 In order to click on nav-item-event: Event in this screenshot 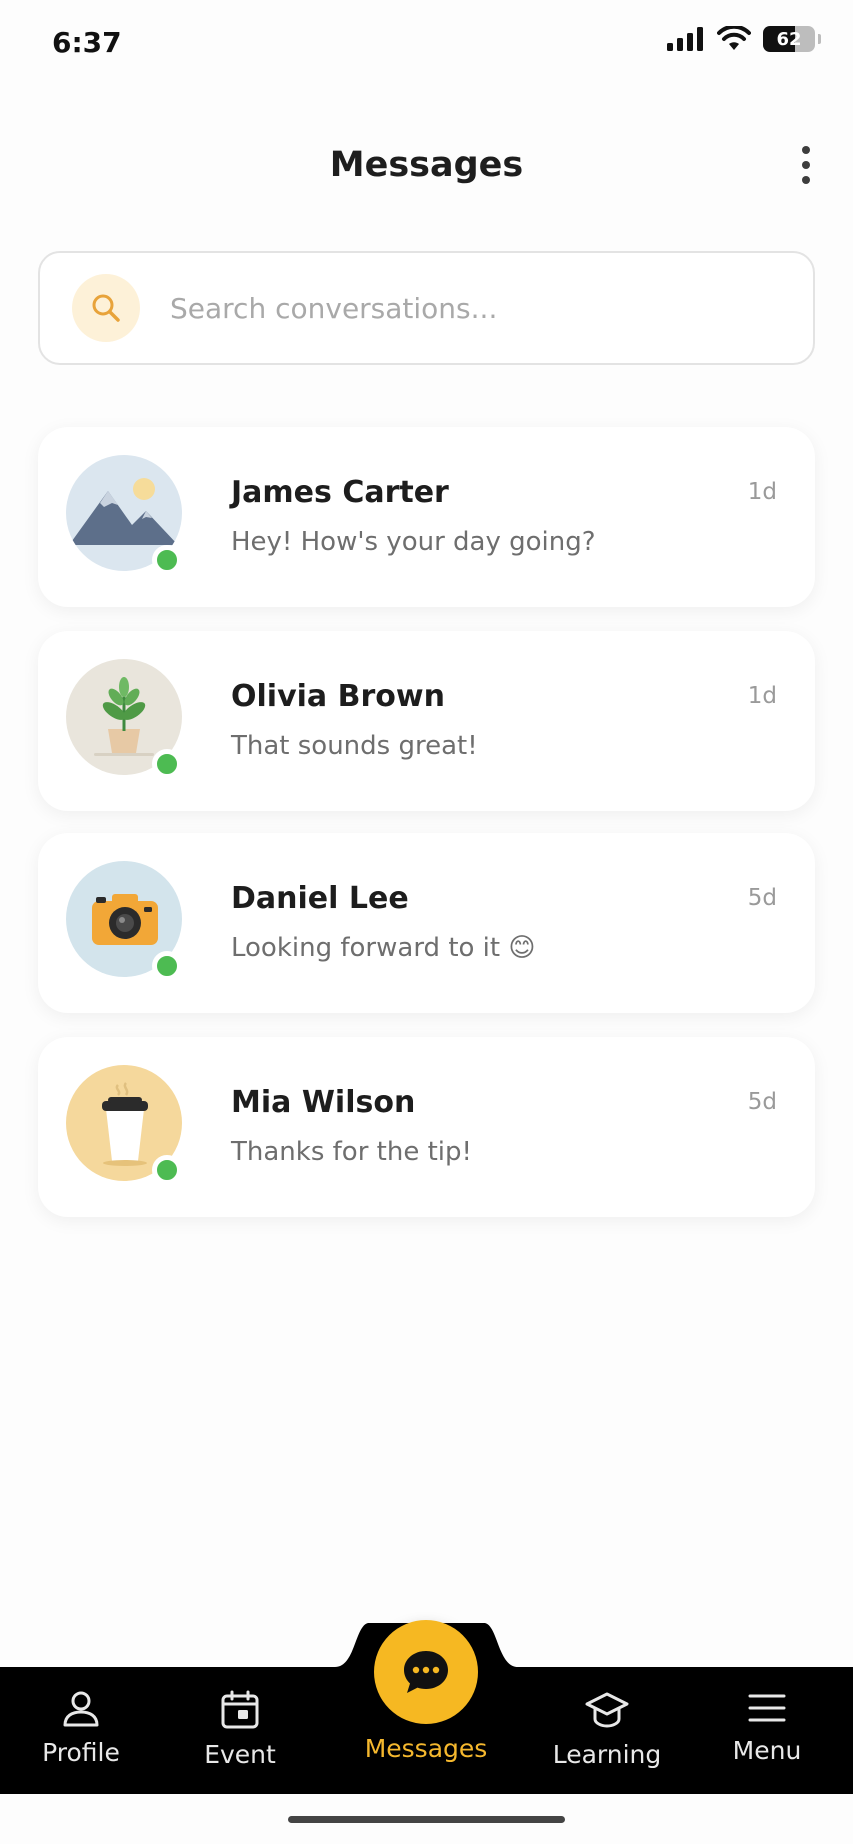, I will do `click(240, 1729)`.